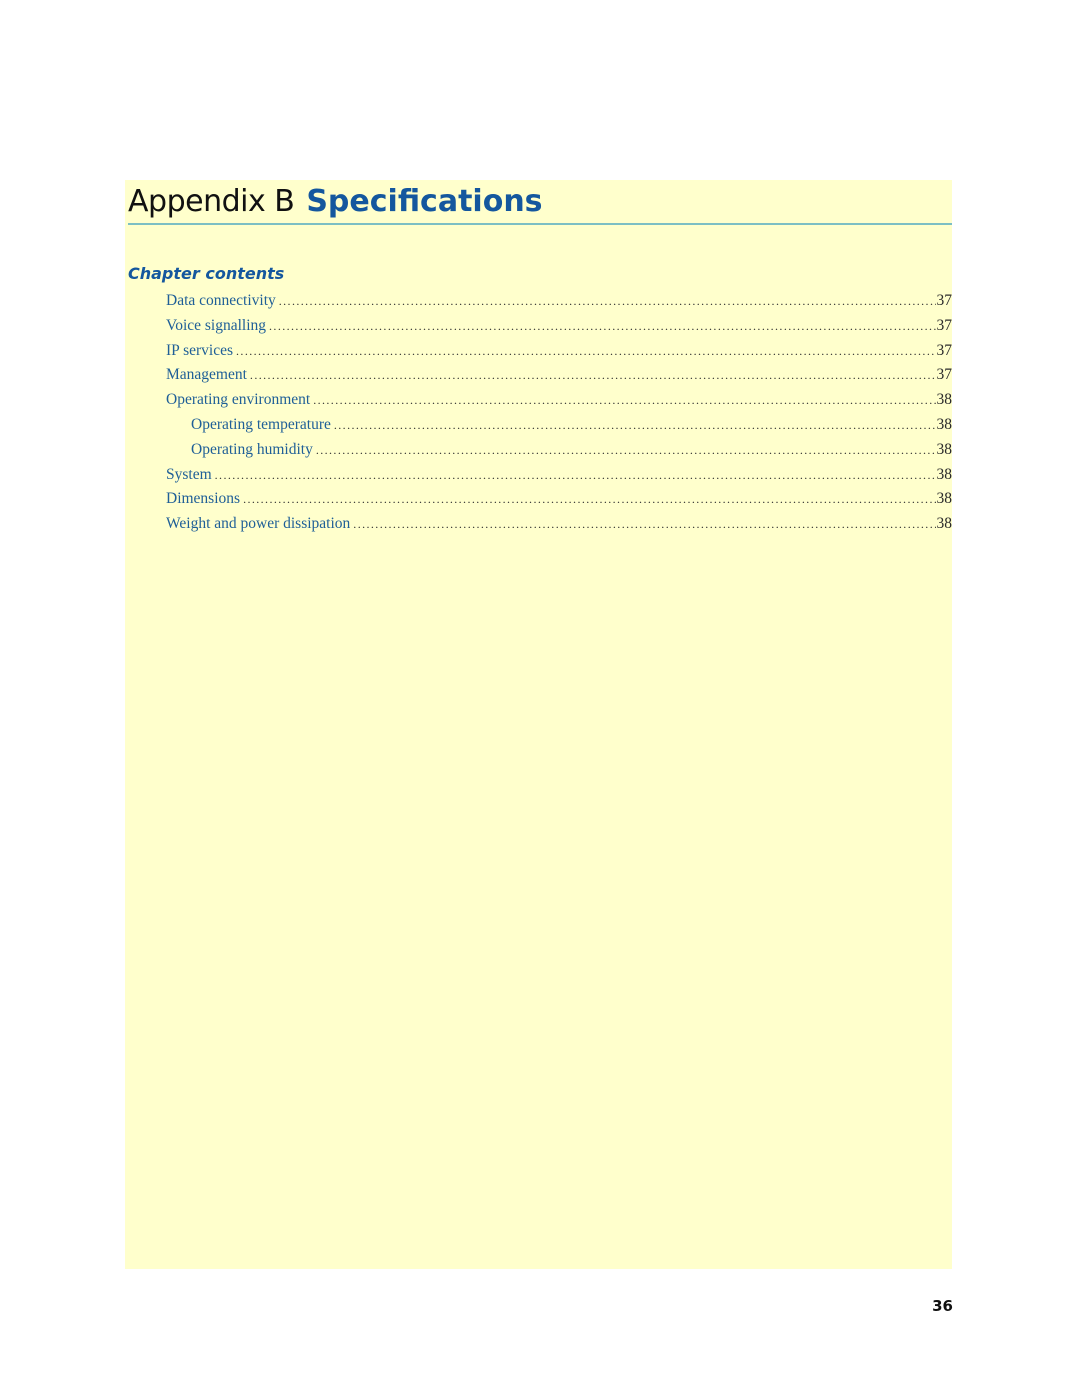 This screenshot has width=1080, height=1397. What do you see at coordinates (201, 351) in the screenshot?
I see `toc-entry-label: IP services` at bounding box center [201, 351].